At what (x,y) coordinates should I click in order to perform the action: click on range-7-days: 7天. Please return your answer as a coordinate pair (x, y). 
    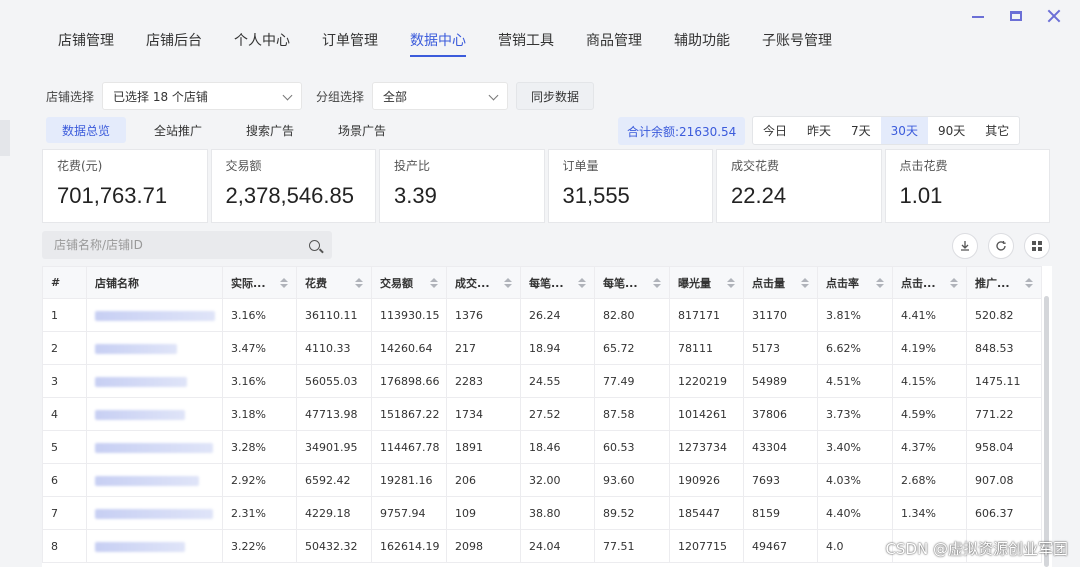
    Looking at the image, I should click on (861, 130).